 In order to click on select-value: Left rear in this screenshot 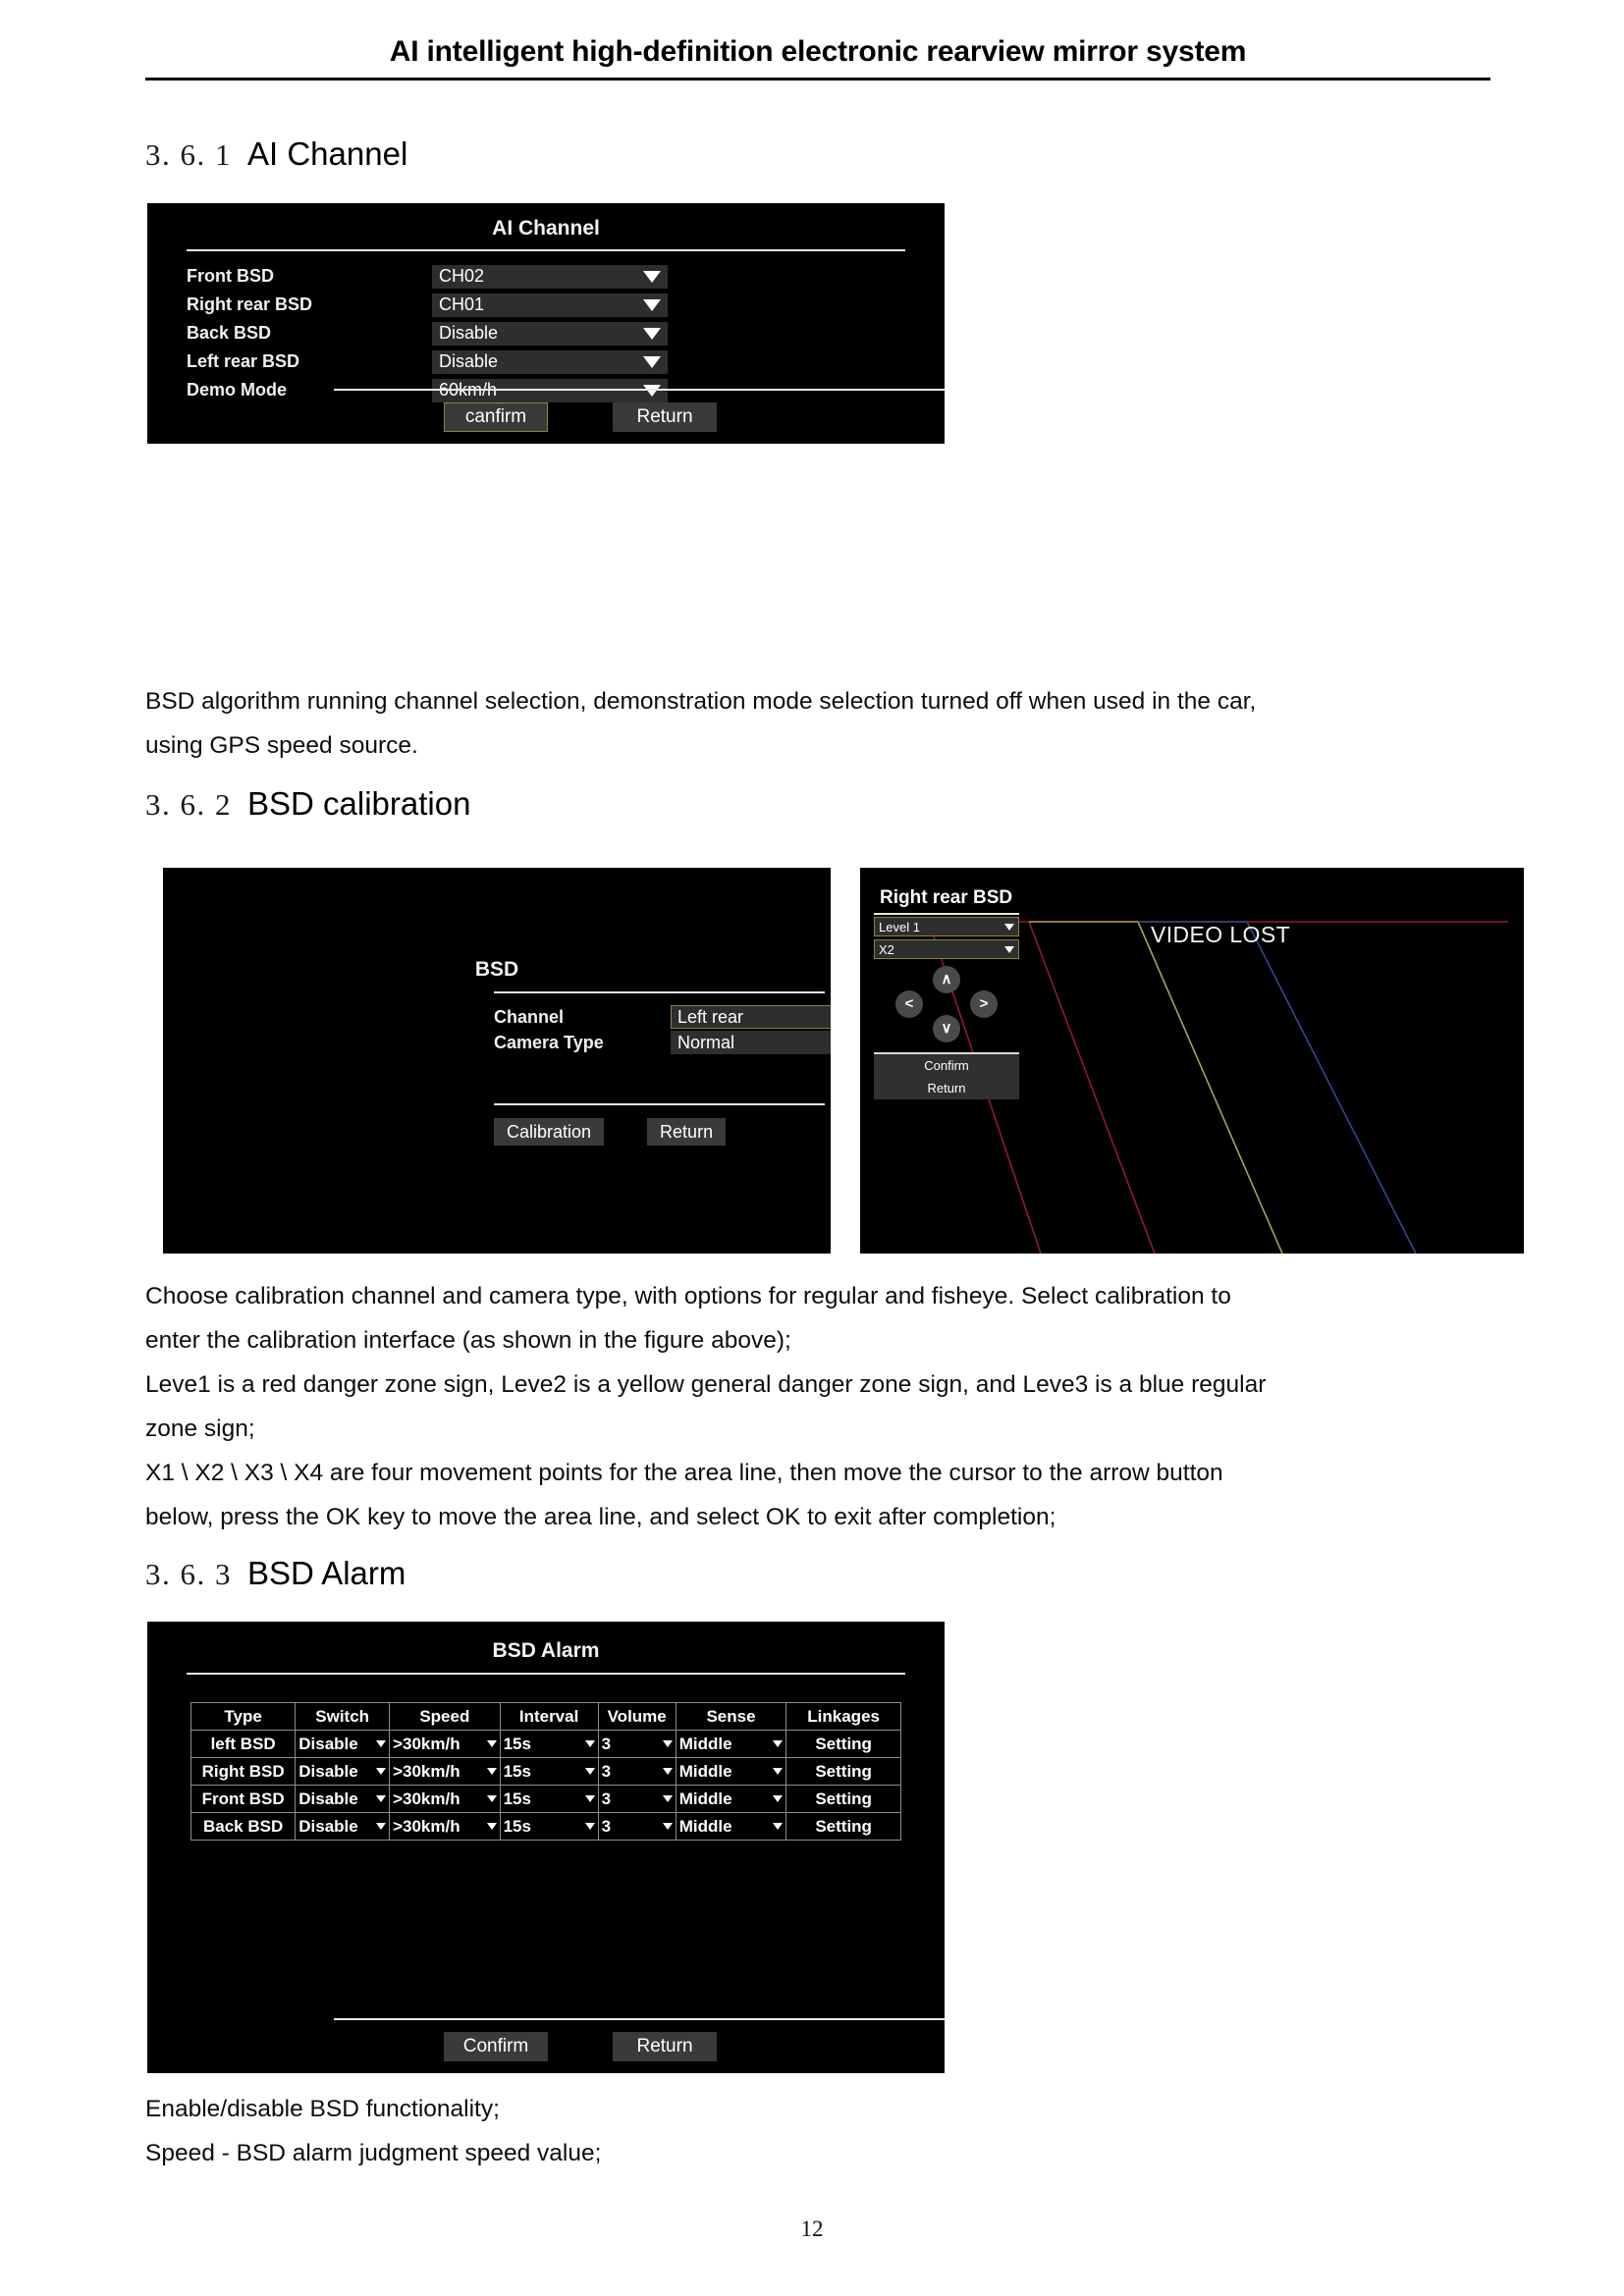, I will do `click(710, 1016)`.